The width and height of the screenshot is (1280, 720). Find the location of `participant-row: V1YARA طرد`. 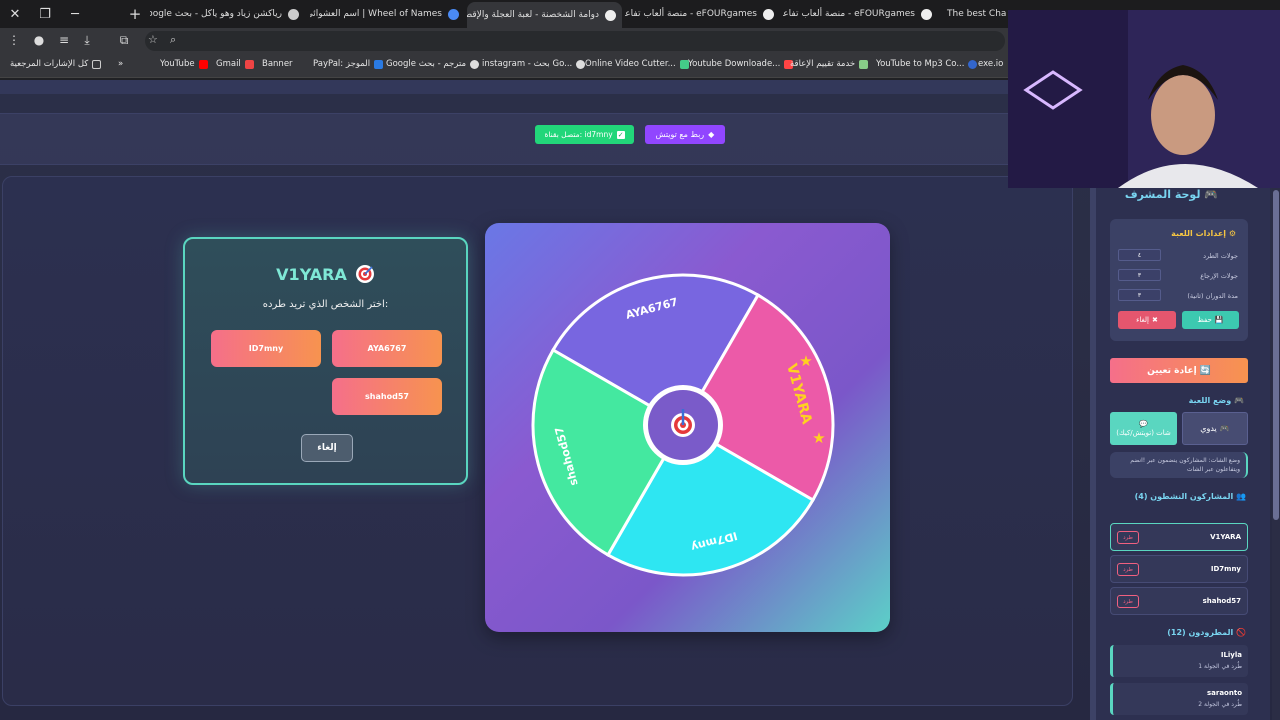

participant-row: V1YARA طرد is located at coordinates (1179, 537).